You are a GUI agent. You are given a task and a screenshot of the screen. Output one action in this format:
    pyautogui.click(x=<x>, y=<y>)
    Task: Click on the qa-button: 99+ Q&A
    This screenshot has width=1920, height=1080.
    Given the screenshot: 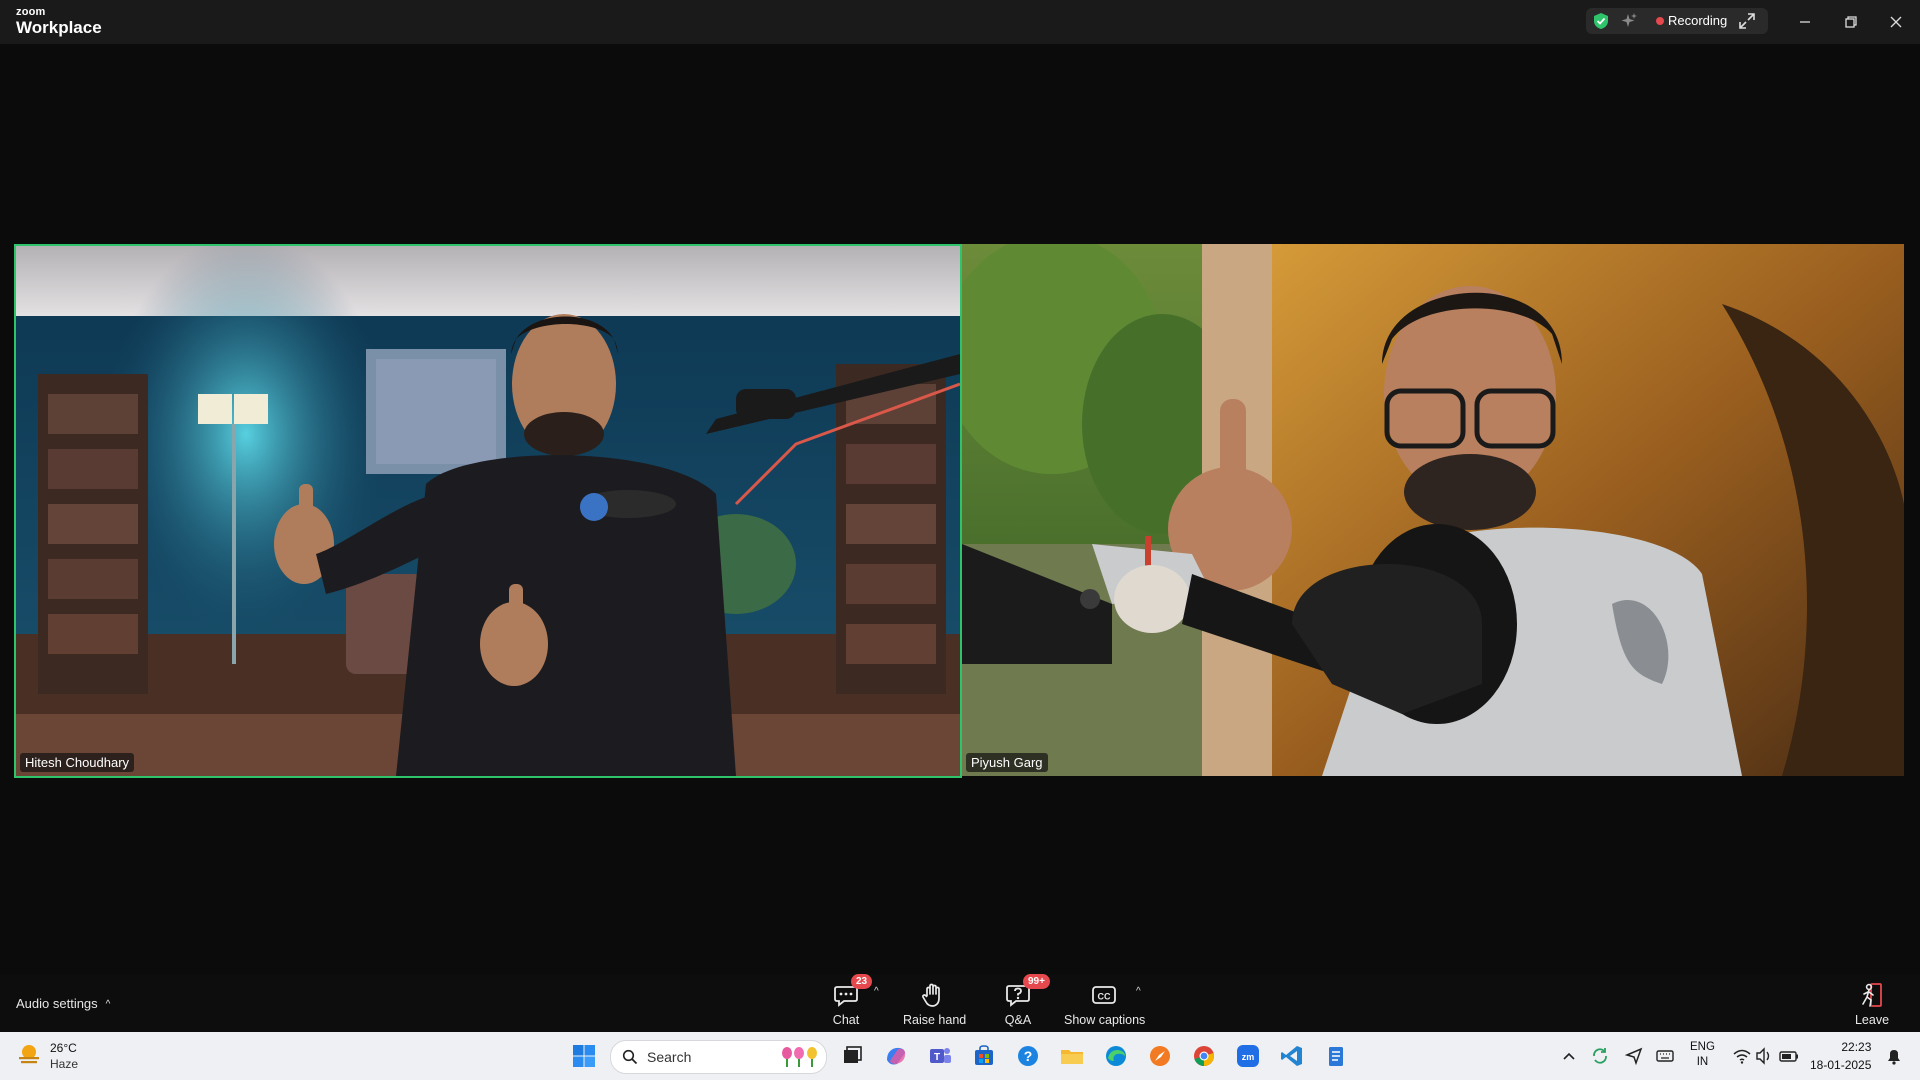 What is the action you would take?
    pyautogui.click(x=1025, y=1000)
    